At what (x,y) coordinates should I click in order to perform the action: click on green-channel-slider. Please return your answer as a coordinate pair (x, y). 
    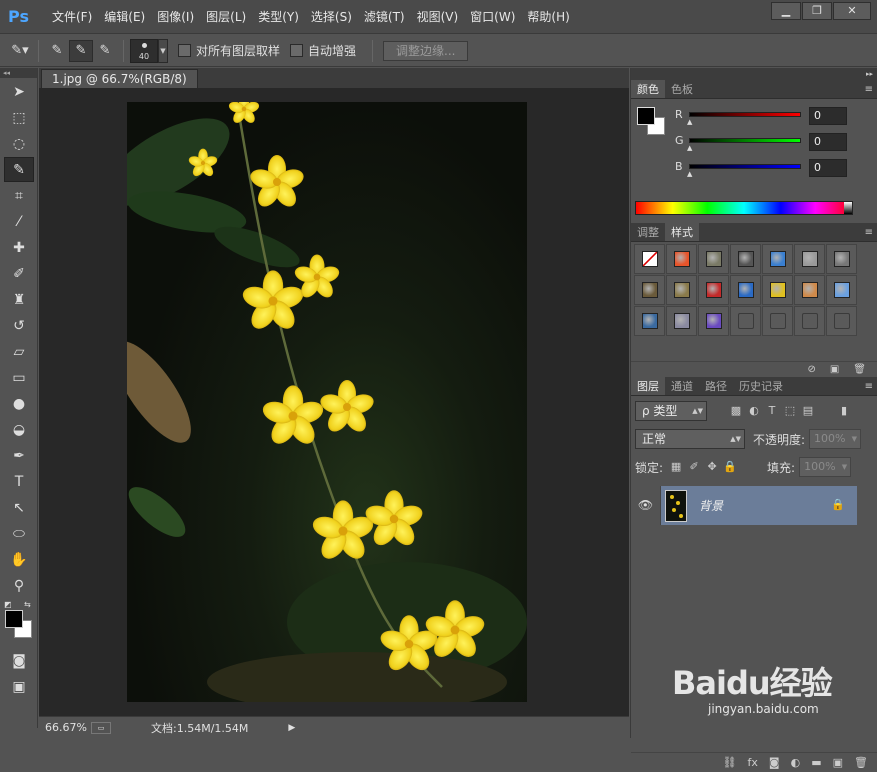
    Looking at the image, I should click on (745, 140).